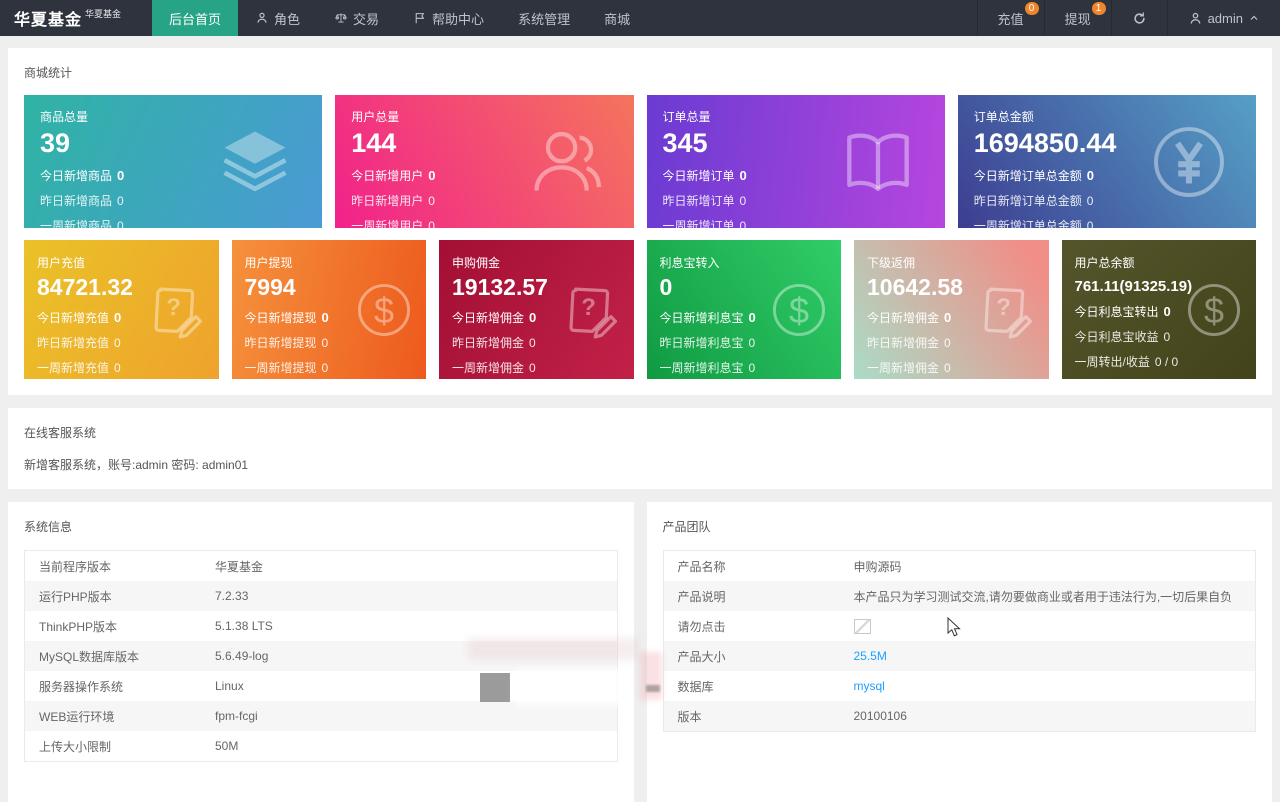 Image resolution: width=1280 pixels, height=802 pixels. I want to click on nav-item: 后台首页, so click(195, 18).